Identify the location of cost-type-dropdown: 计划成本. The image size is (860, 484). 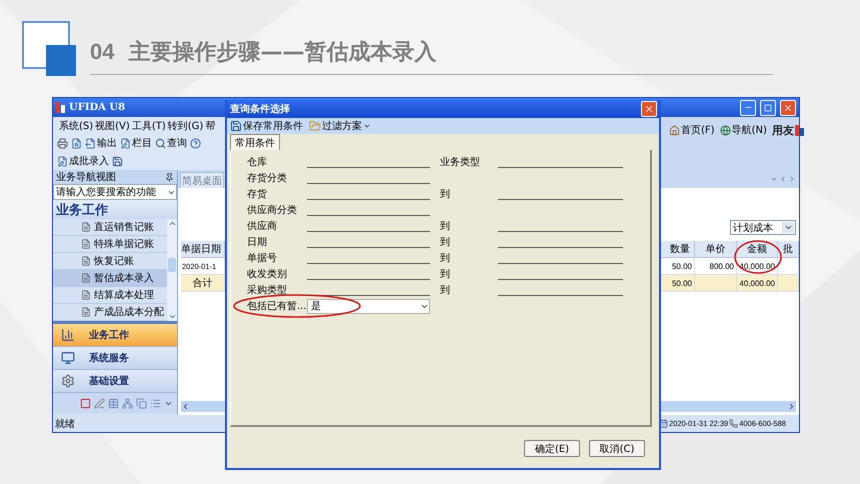
(763, 227).